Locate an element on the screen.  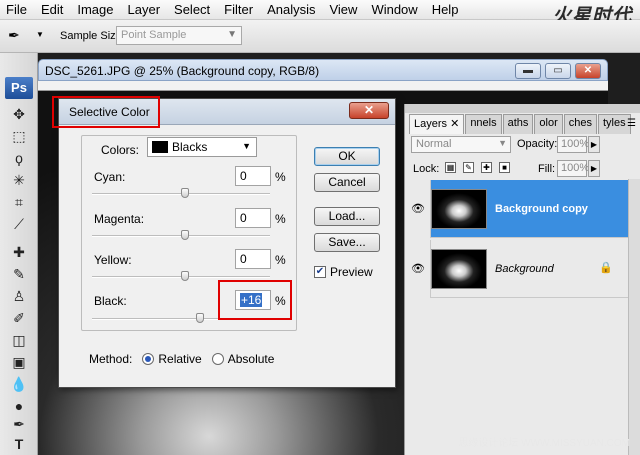
yellow-slider is located at coordinates (181, 276).